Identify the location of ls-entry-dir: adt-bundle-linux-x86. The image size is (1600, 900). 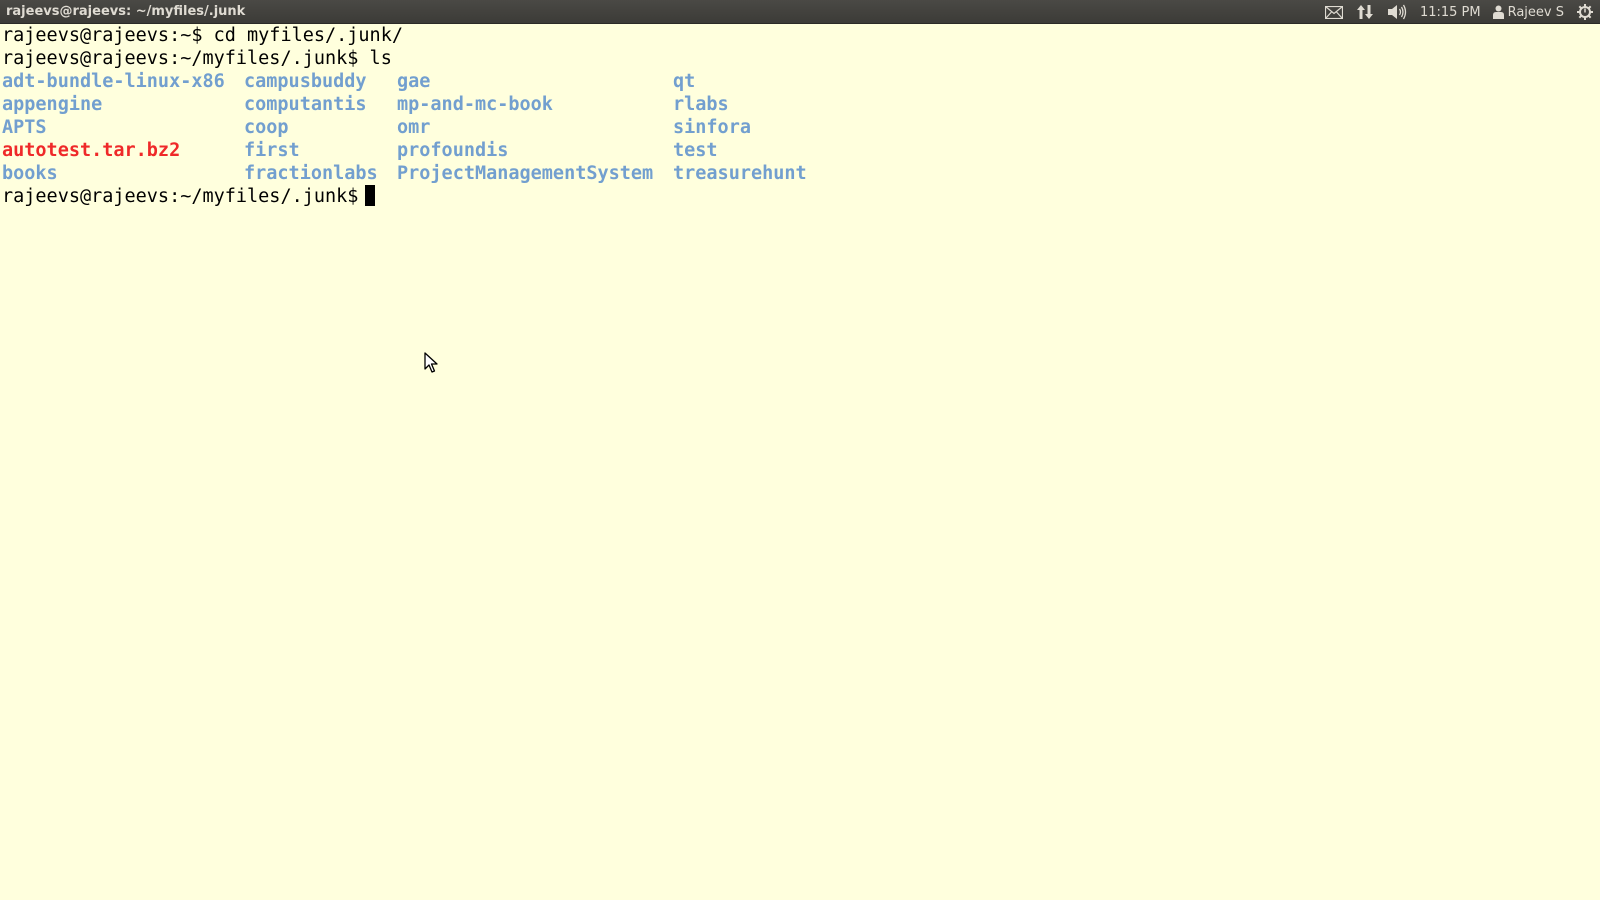
(113, 81).